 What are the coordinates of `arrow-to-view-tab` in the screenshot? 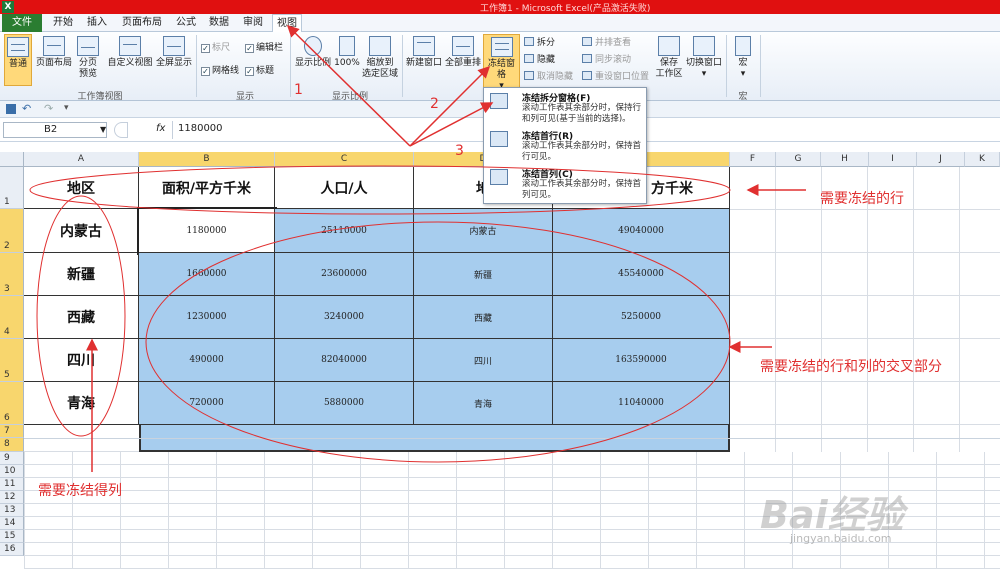 It's located at (348, 85).